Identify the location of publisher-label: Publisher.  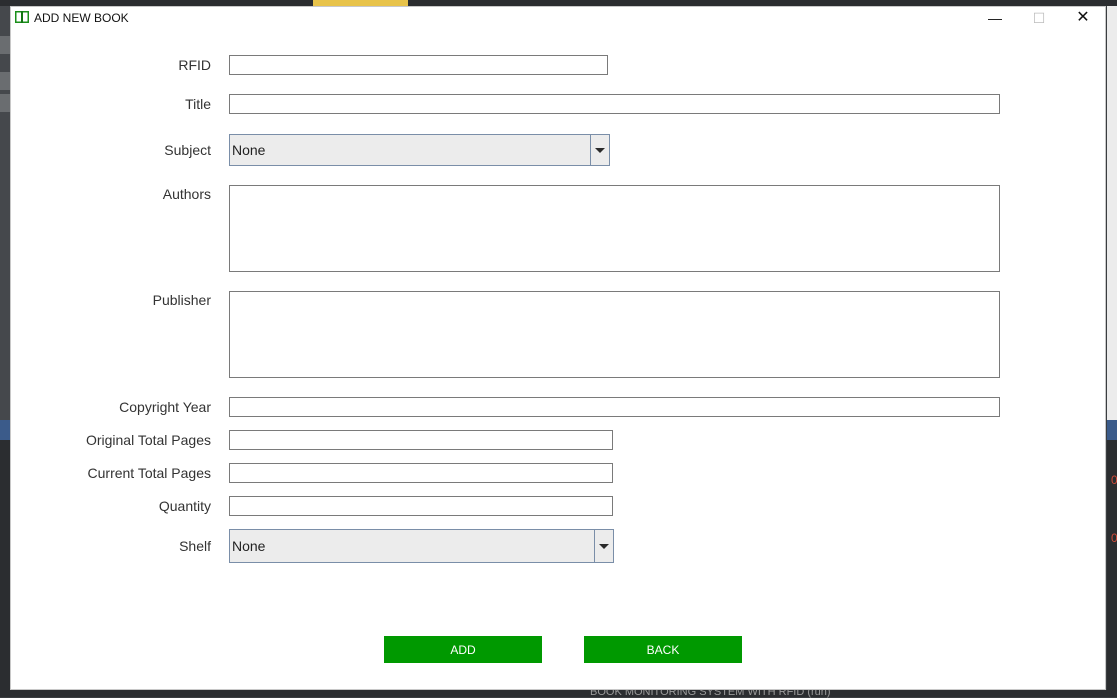
(181, 300).